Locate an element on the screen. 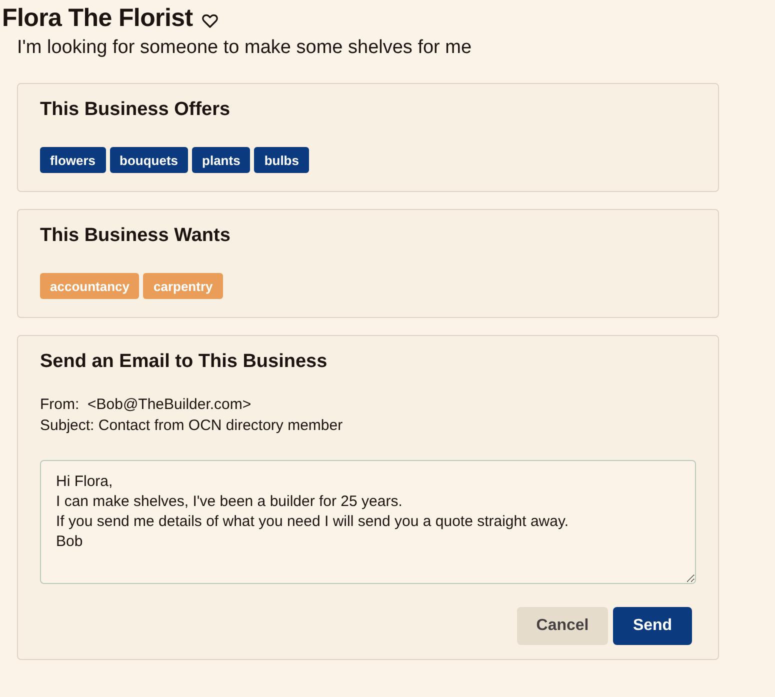 This screenshot has height=697, width=775. request-text: I'm looking for someone to make some shelves for me is located at coordinates (245, 48).